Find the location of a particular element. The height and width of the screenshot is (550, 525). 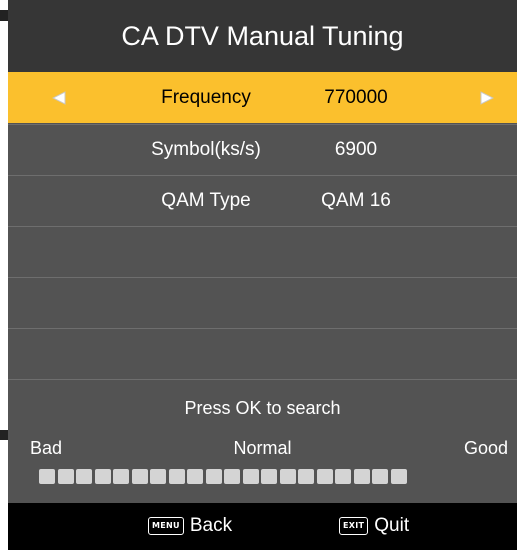

frequency-value: 770000 is located at coordinates (356, 97).